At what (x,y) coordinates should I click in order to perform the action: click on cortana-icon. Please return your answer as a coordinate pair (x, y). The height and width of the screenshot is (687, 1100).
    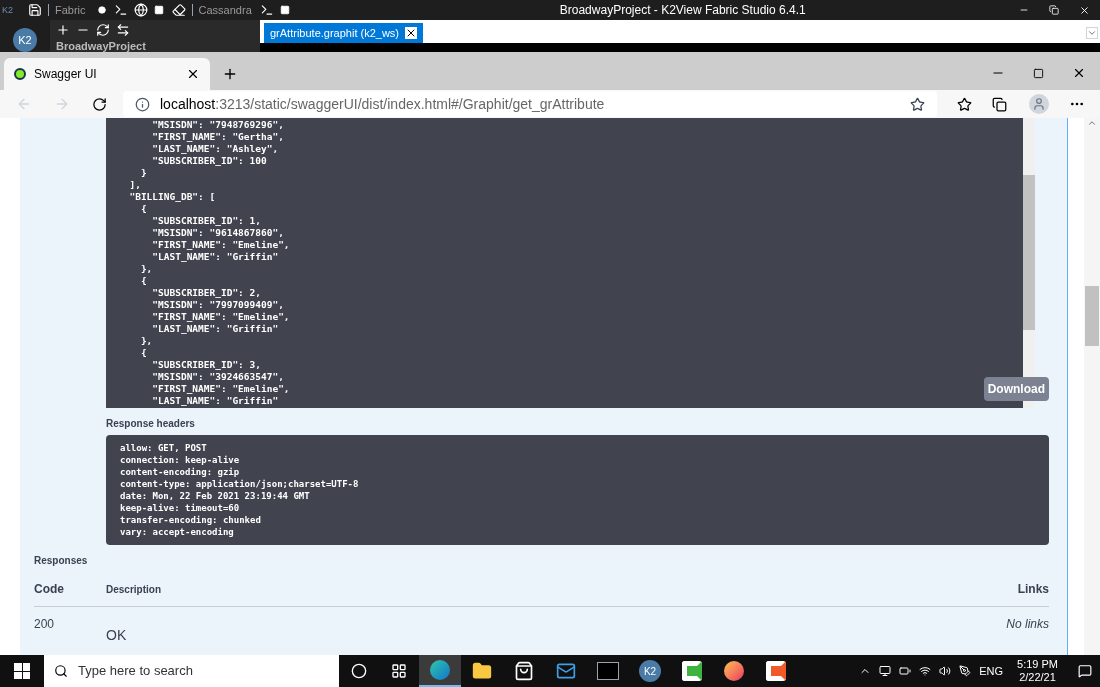
    Looking at the image, I should click on (359, 671).